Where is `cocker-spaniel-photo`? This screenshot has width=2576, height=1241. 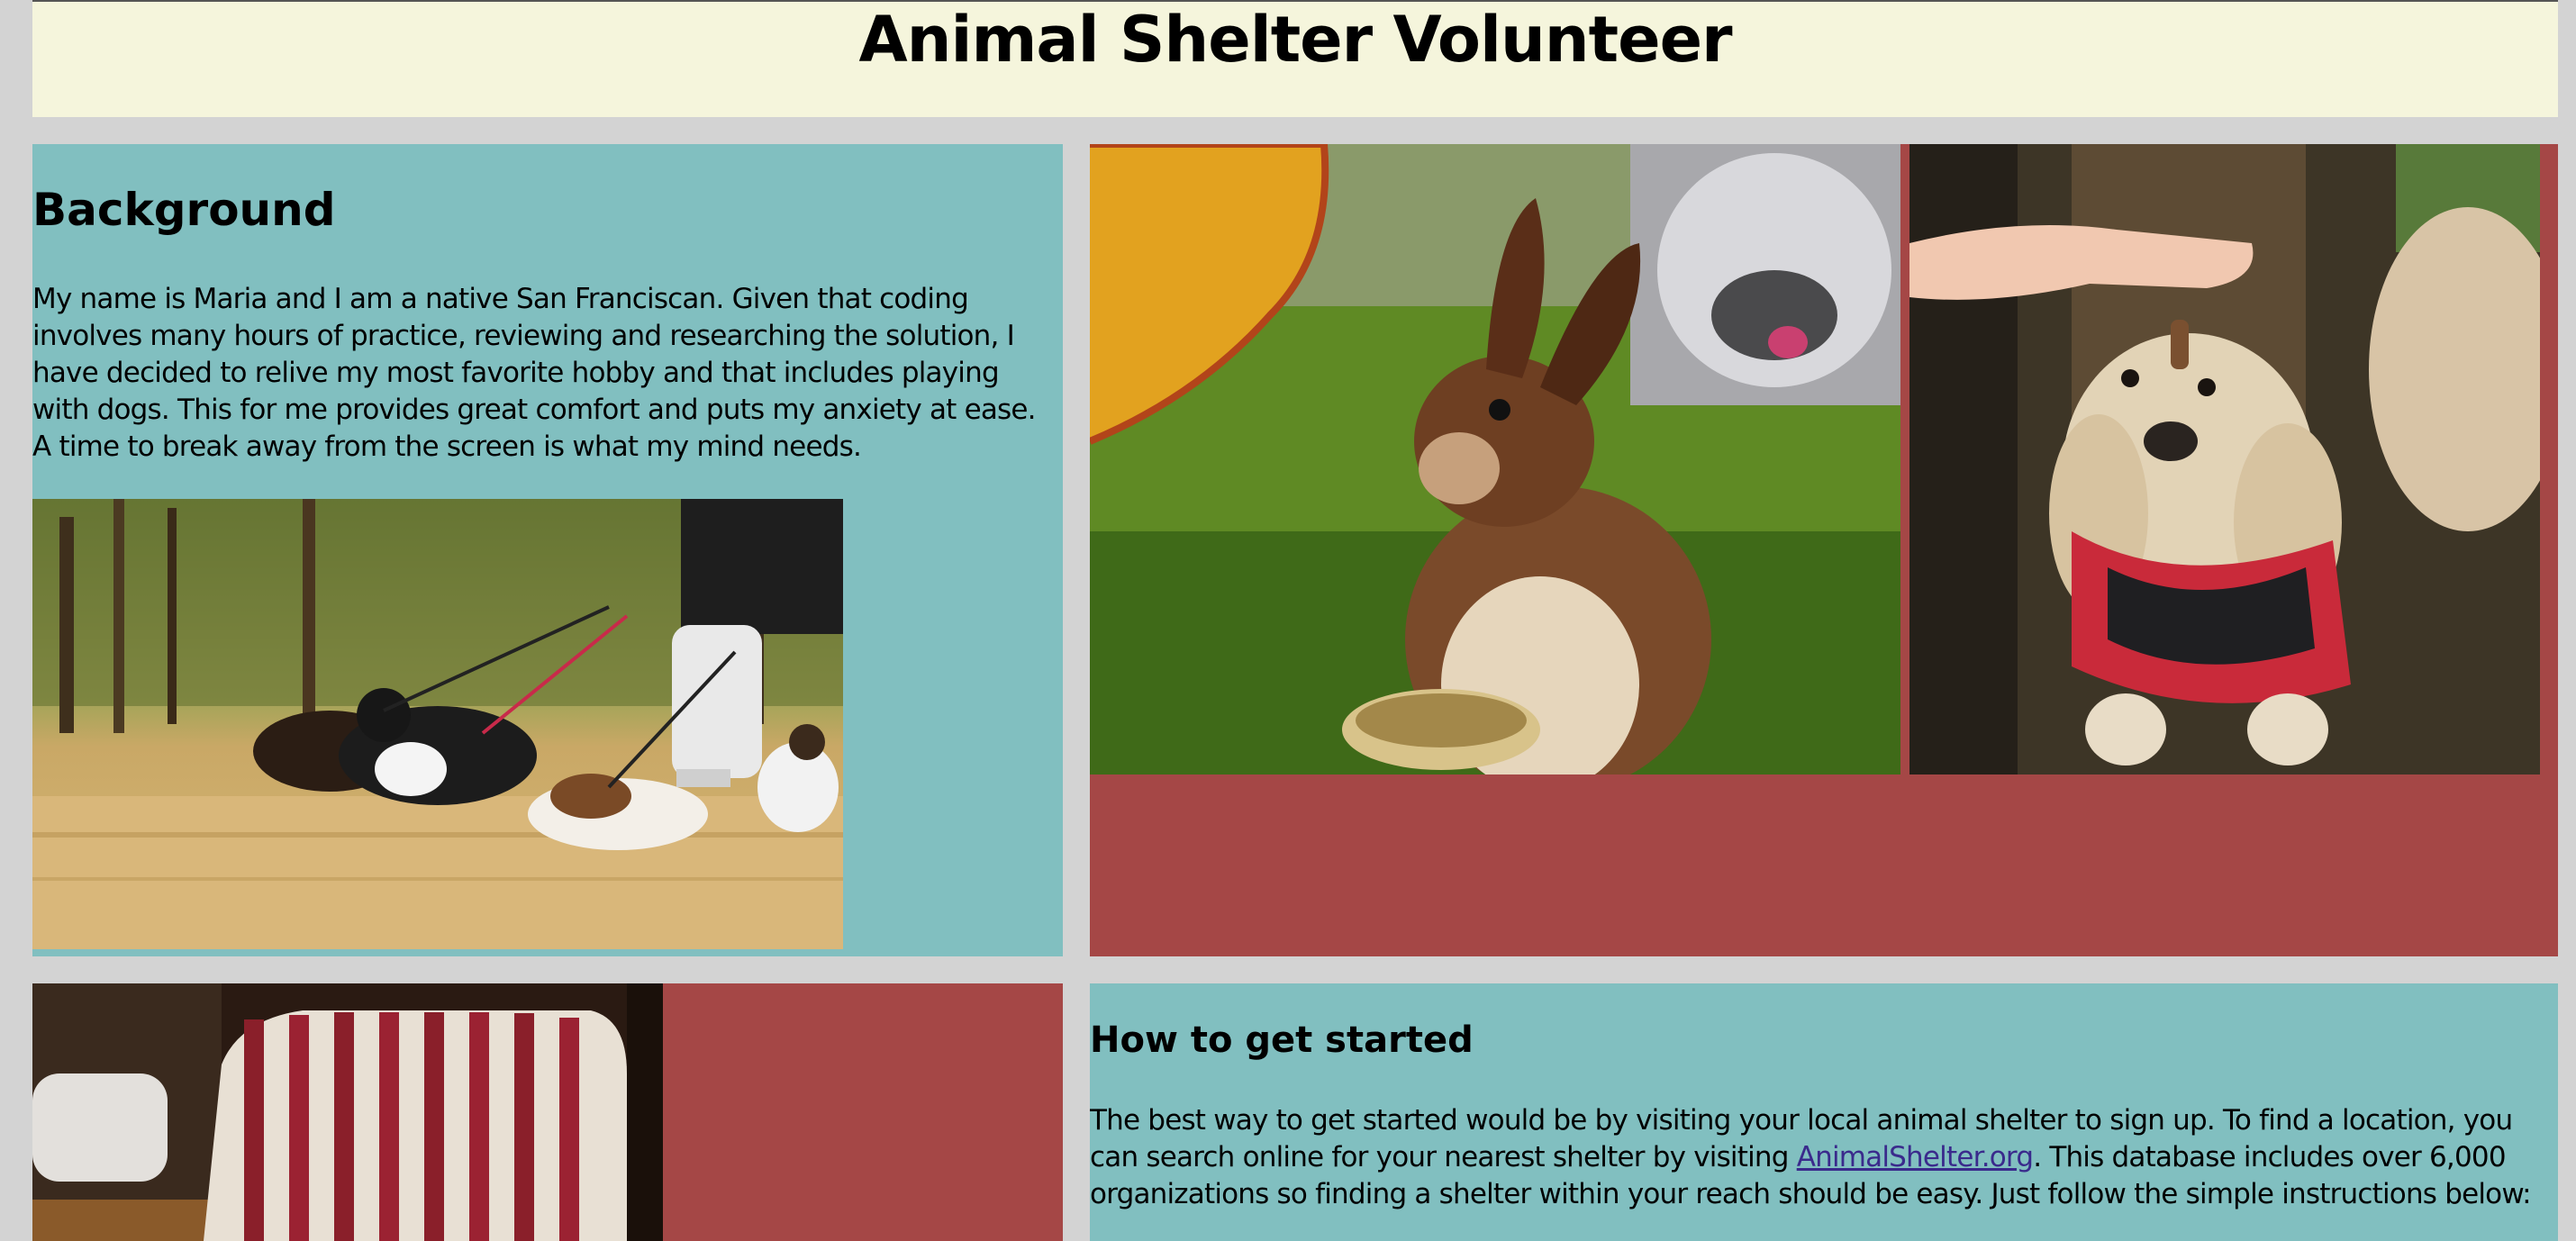 cocker-spaniel-photo is located at coordinates (2224, 459).